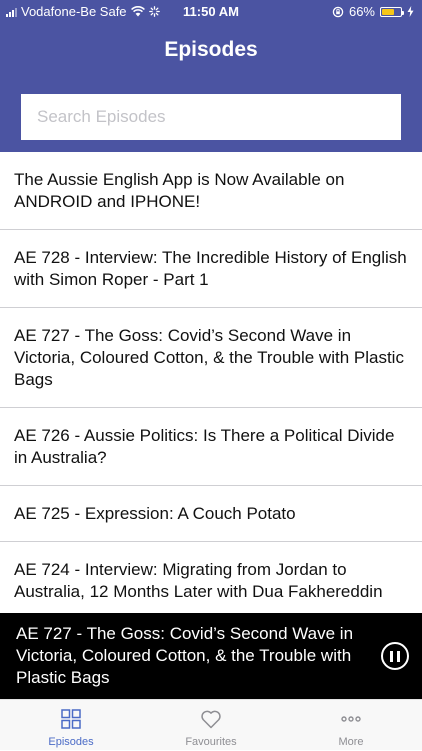  What do you see at coordinates (392, 11) in the screenshot?
I see `battery-icon` at bounding box center [392, 11].